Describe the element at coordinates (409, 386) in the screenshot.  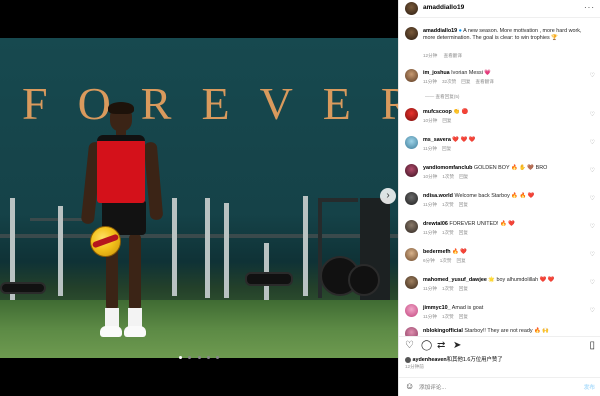
I see `emoji-icon: ☺` at that location.